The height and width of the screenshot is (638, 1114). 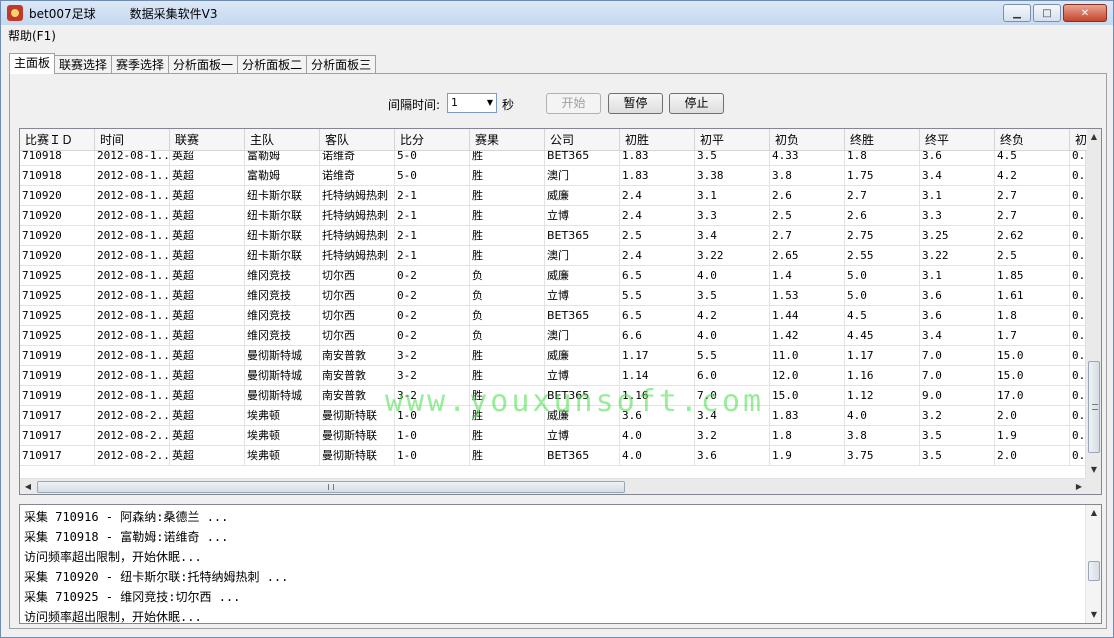 I want to click on chevron-down-icon: ▼, so click(x=490, y=103).